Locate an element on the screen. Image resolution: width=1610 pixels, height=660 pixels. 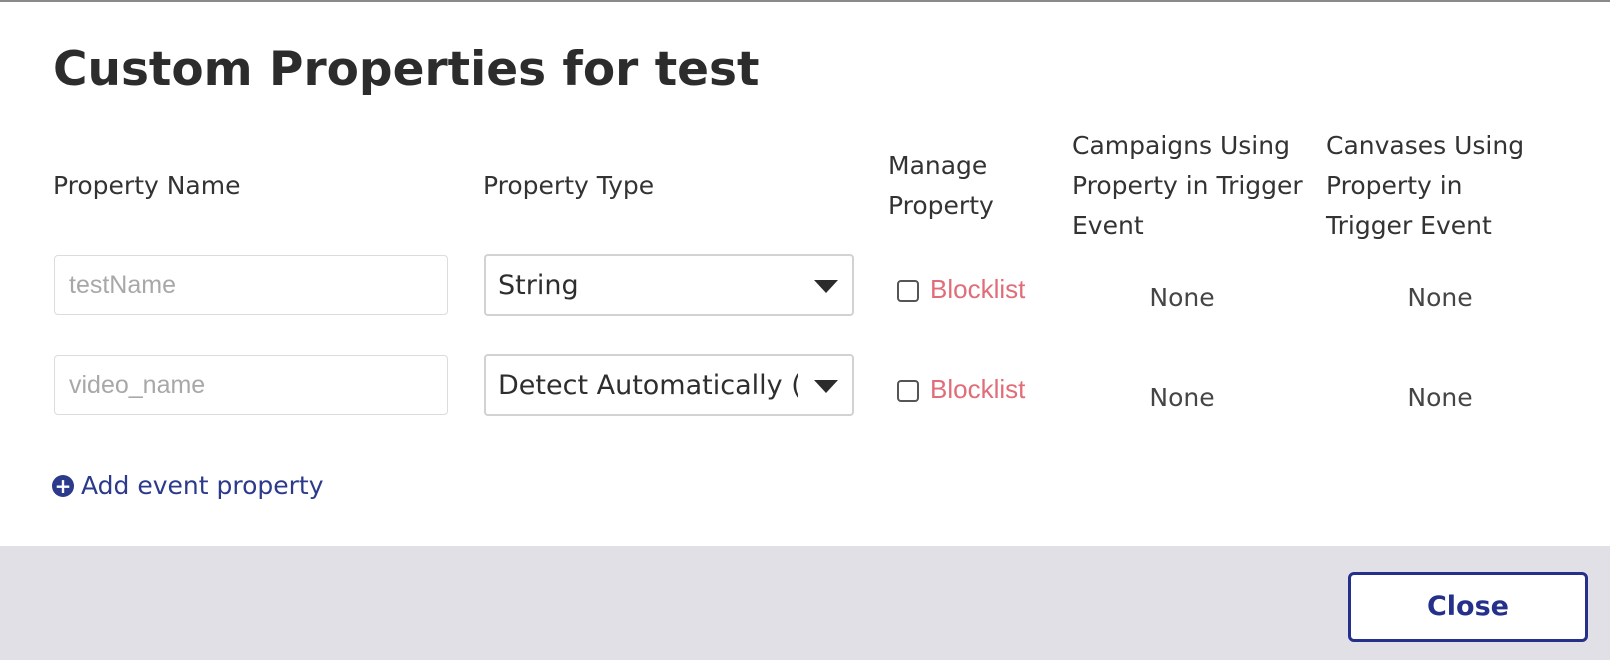
top-divider is located at coordinates (805, 1).